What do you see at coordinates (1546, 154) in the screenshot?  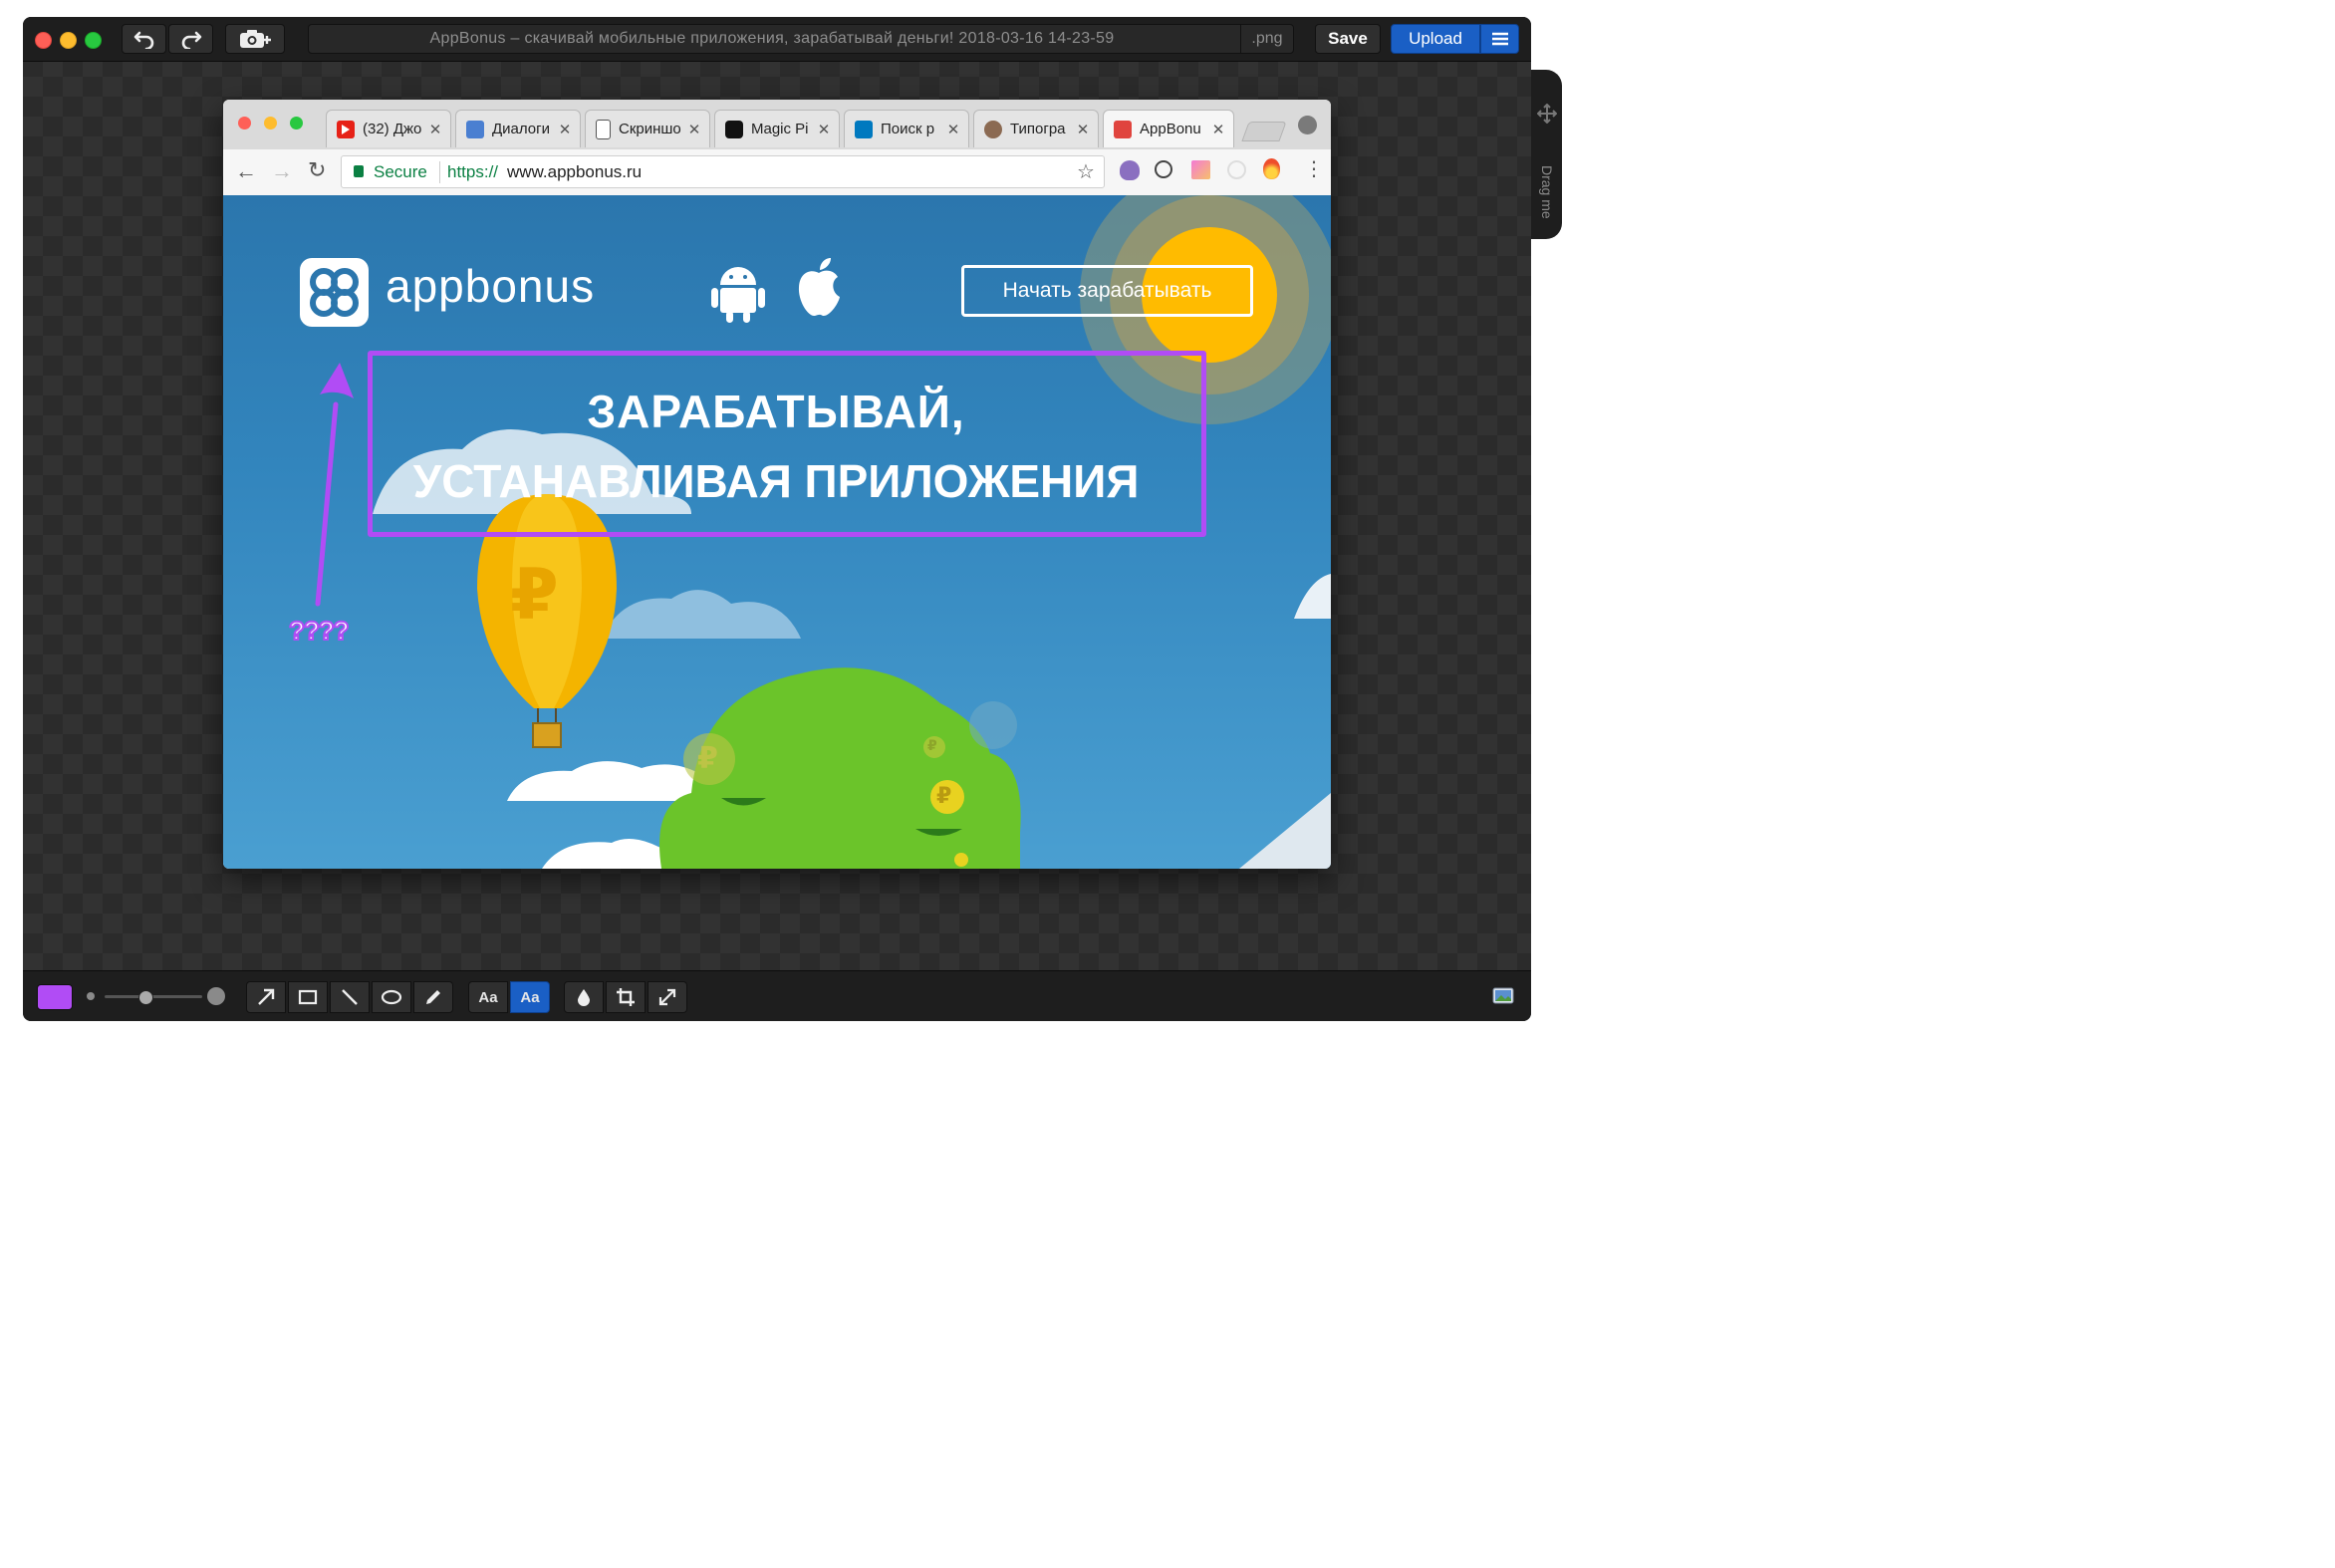 I see `drag-handle: Drag me` at bounding box center [1546, 154].